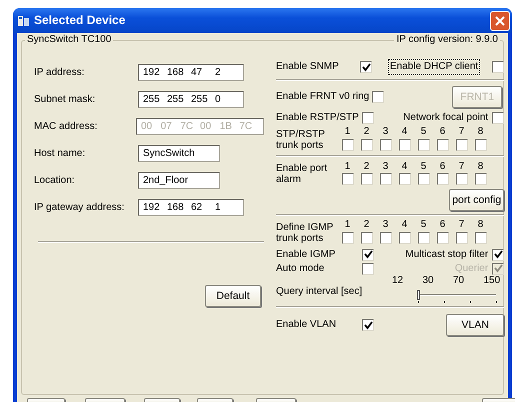 This screenshot has height=402, width=515. I want to click on checkbox-label: Enable SNMP, so click(308, 67).